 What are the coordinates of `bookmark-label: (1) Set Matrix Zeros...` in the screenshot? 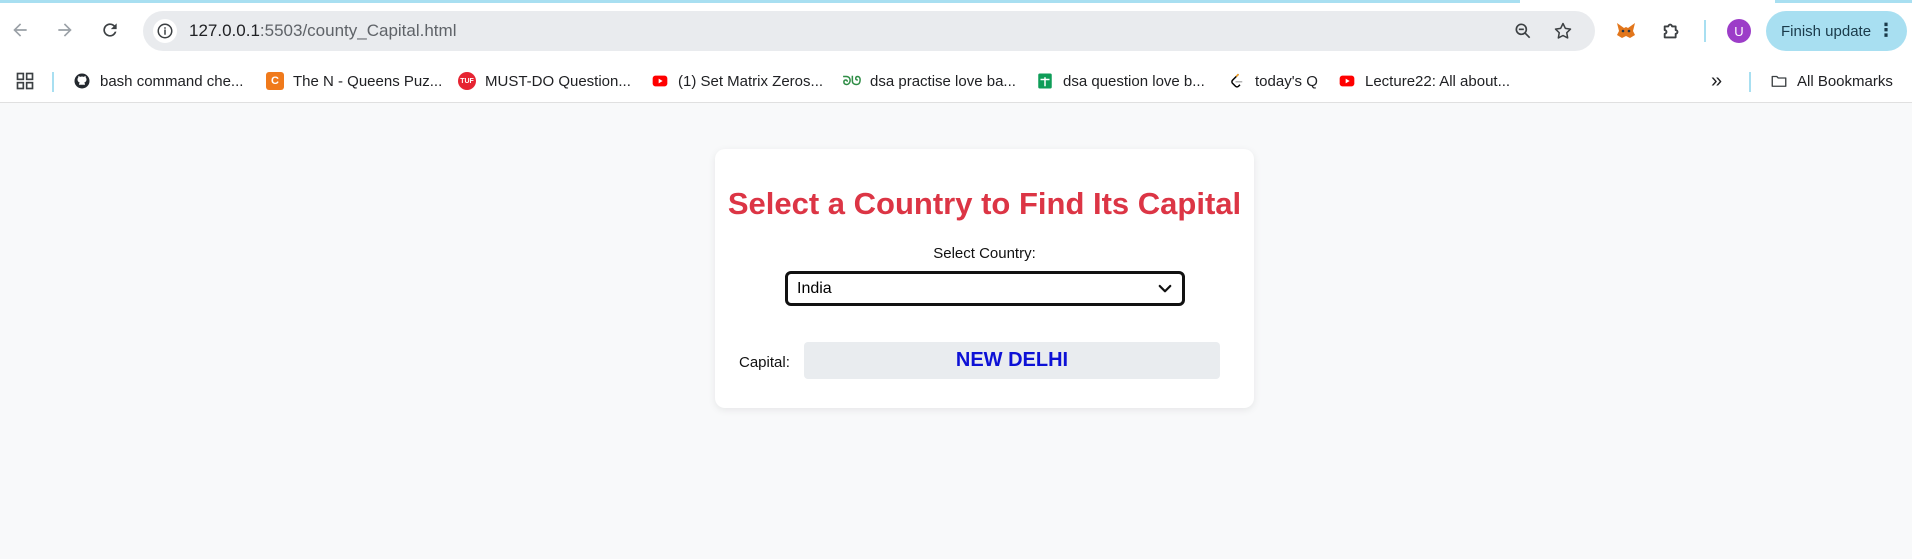 It's located at (751, 81).